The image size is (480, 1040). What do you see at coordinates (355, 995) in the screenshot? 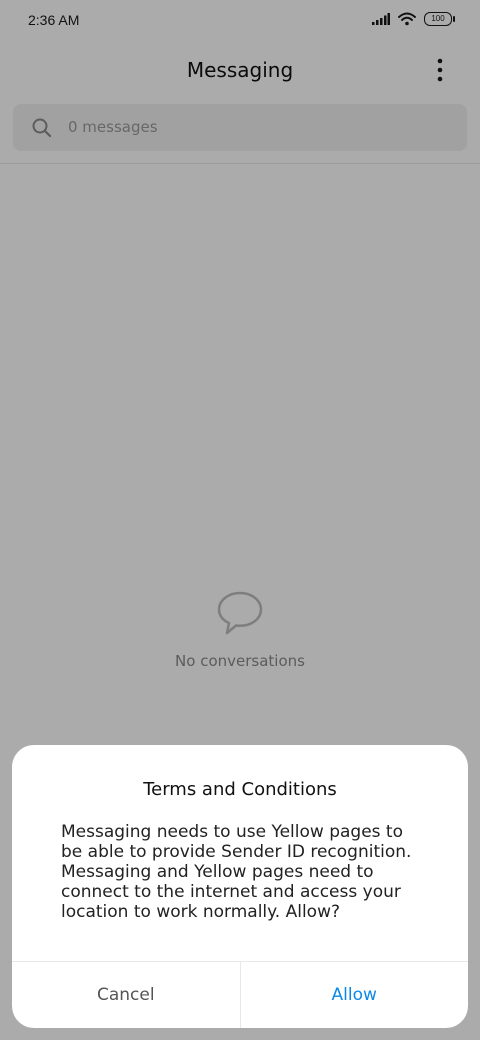
I see `allow-button: Allow` at bounding box center [355, 995].